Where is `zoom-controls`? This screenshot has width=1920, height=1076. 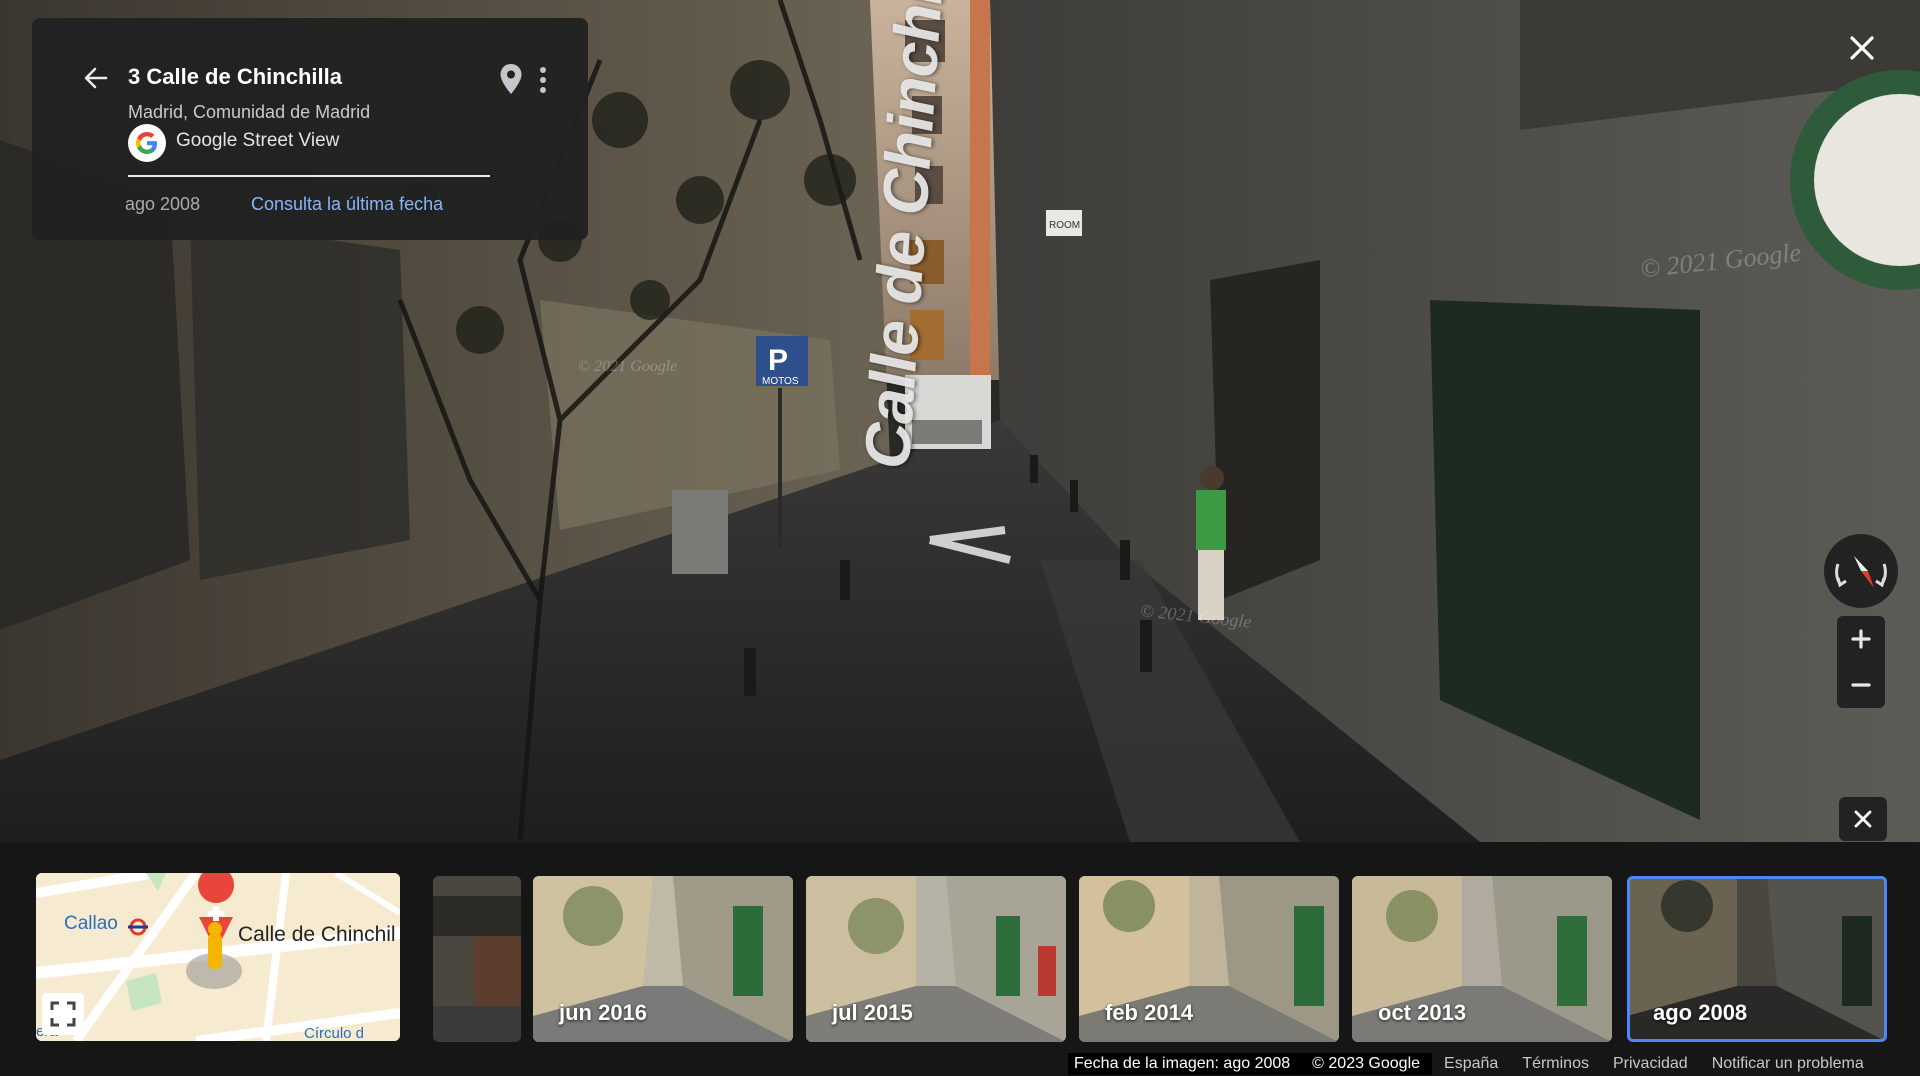 zoom-controls is located at coordinates (1861, 662).